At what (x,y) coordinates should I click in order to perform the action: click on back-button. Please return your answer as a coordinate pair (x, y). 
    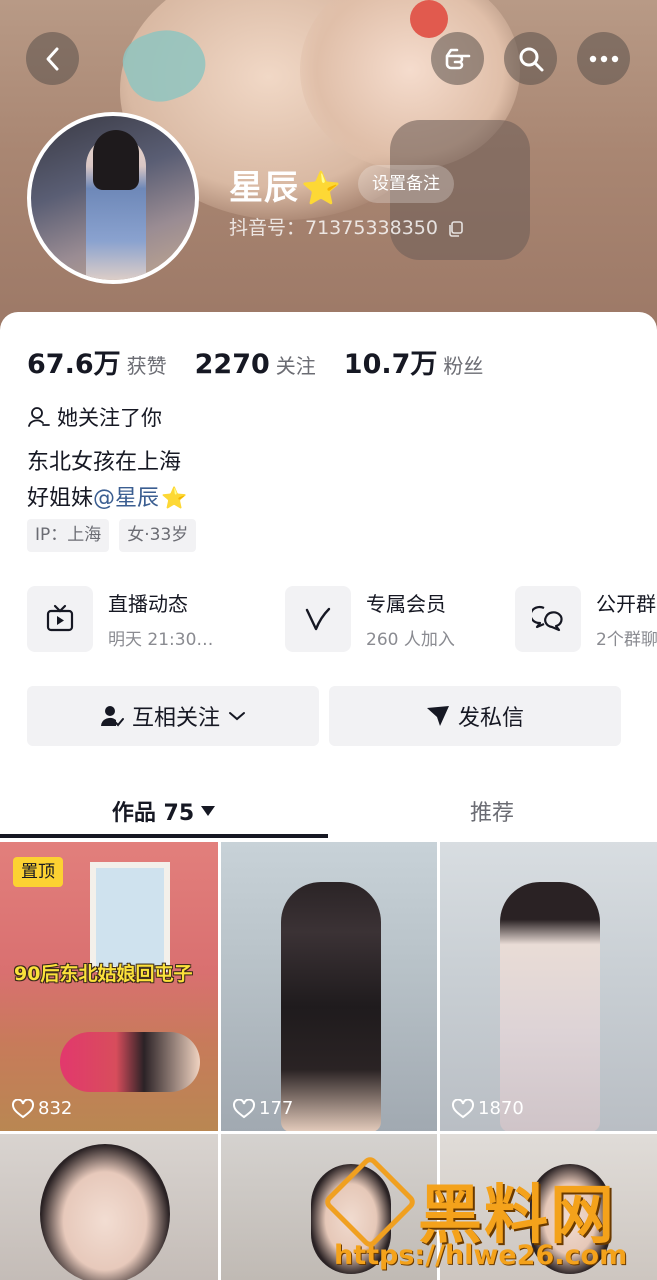
    Looking at the image, I should click on (52, 58).